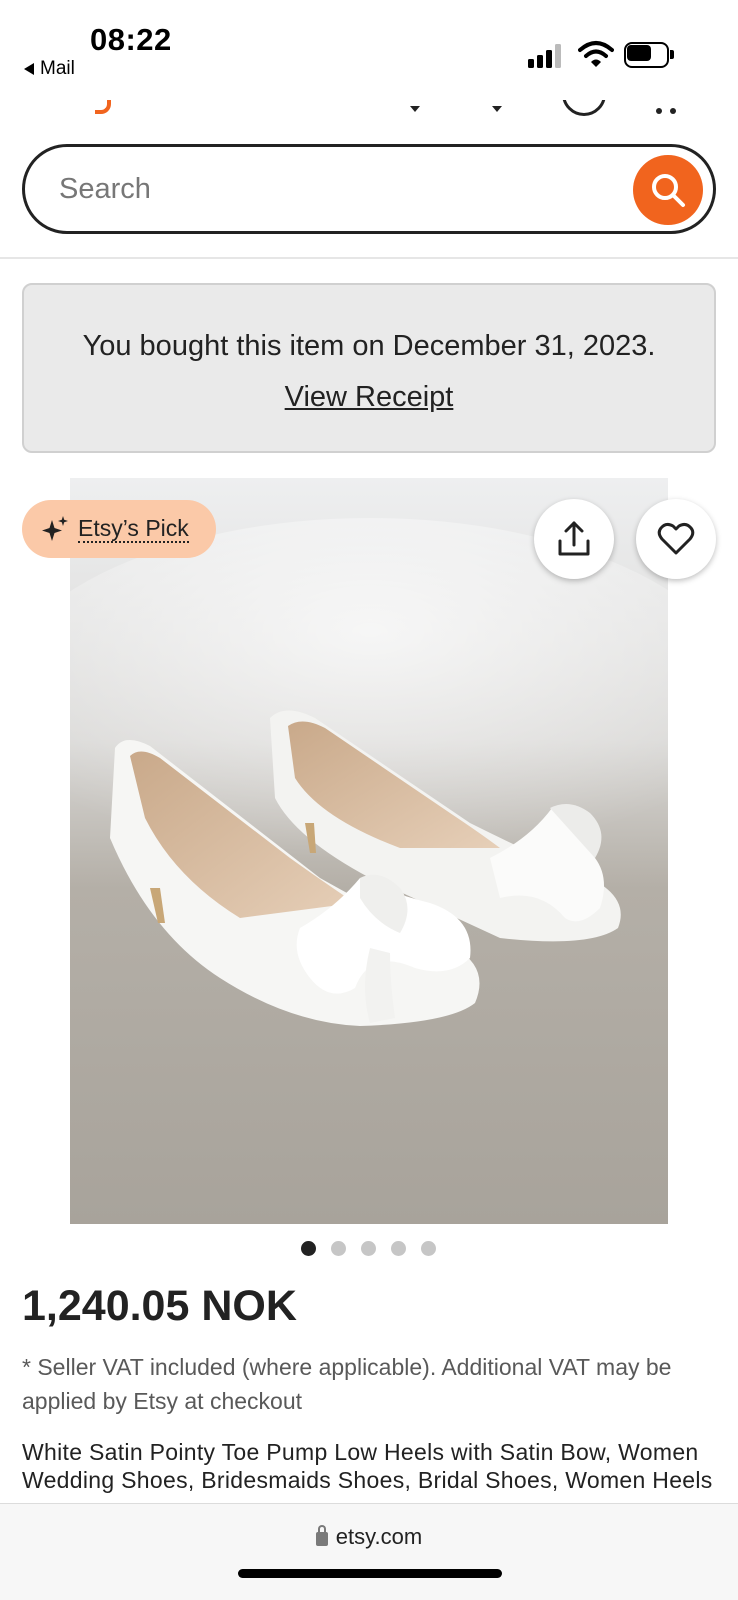 Image resolution: width=738 pixels, height=1600 pixels. I want to click on back-label: Mail, so click(57, 68).